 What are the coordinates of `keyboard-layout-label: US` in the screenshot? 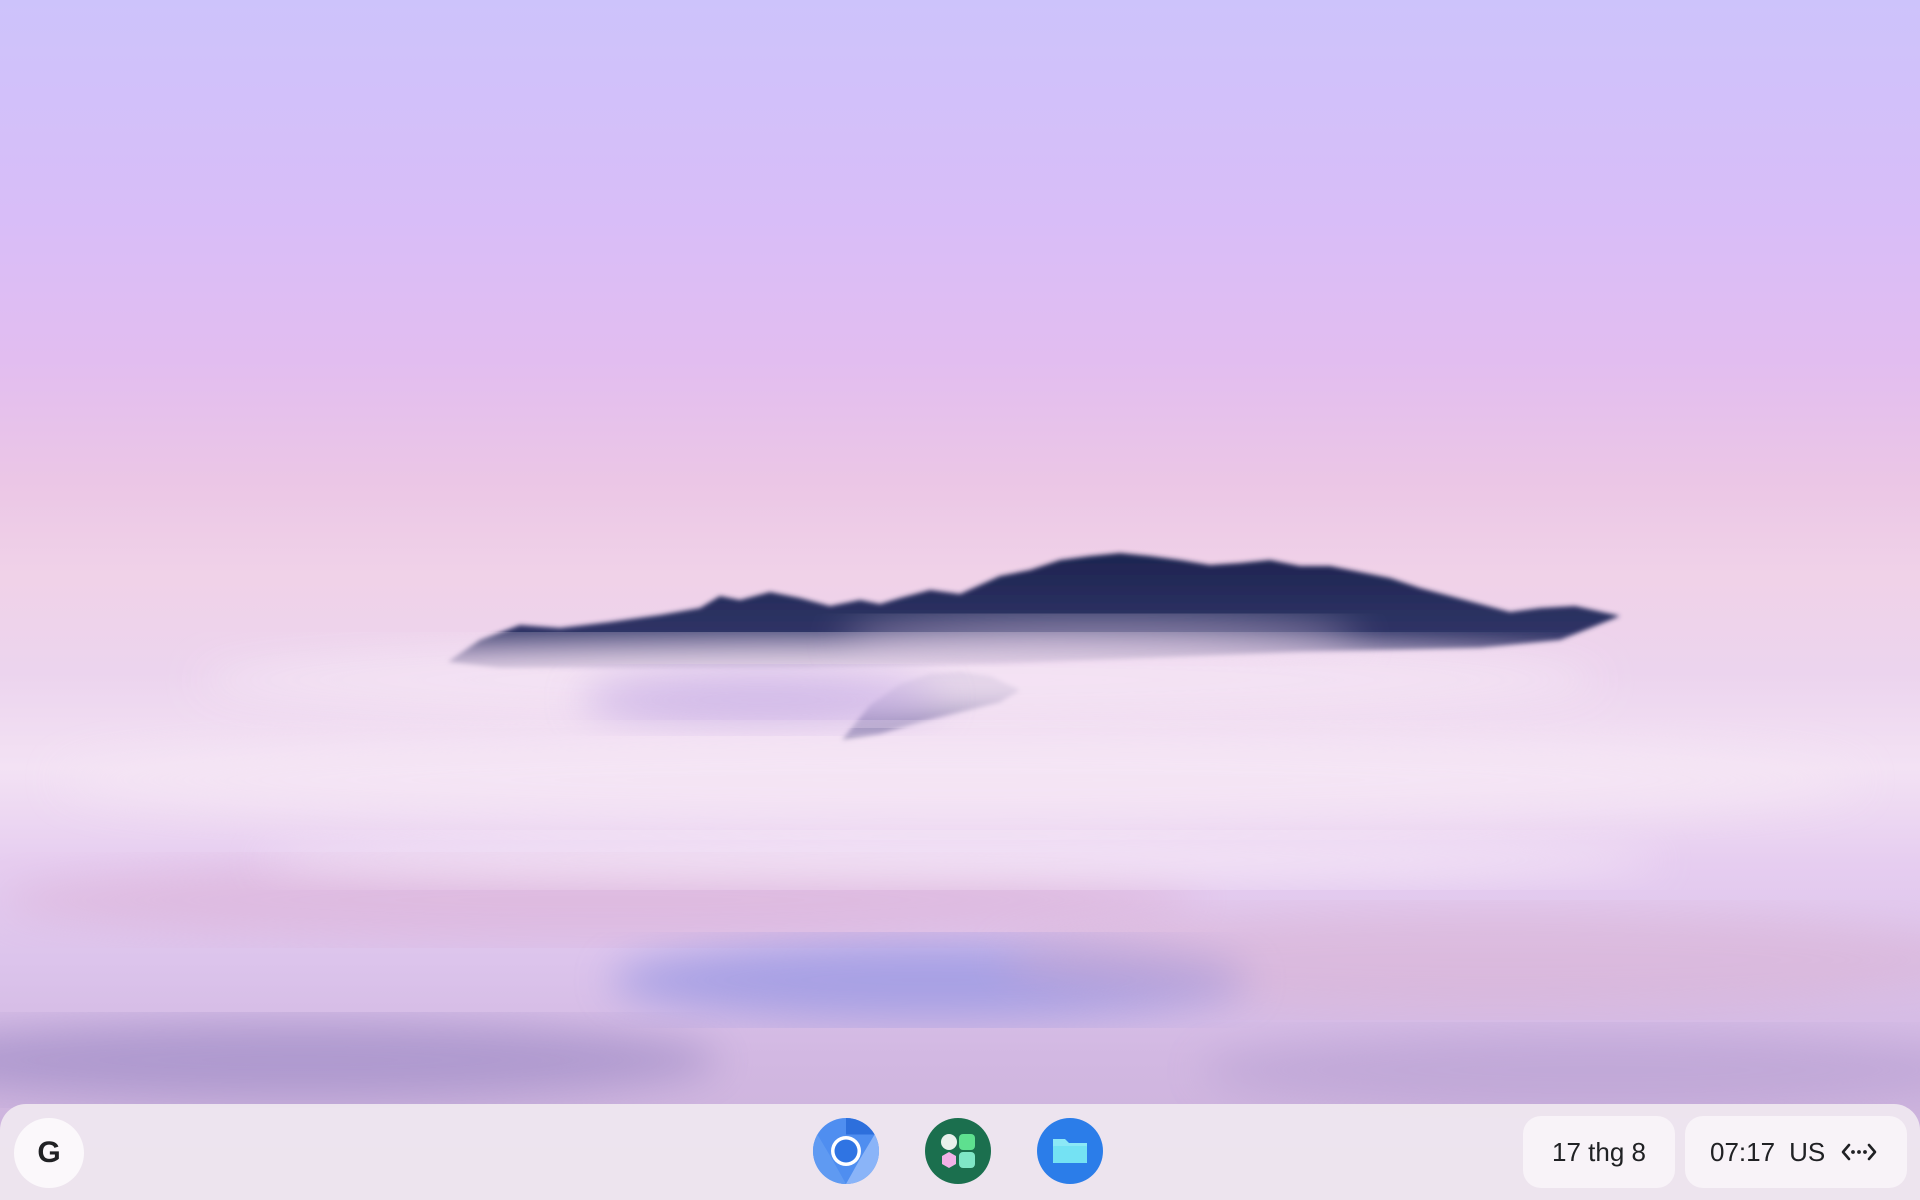 It's located at (1807, 1151).